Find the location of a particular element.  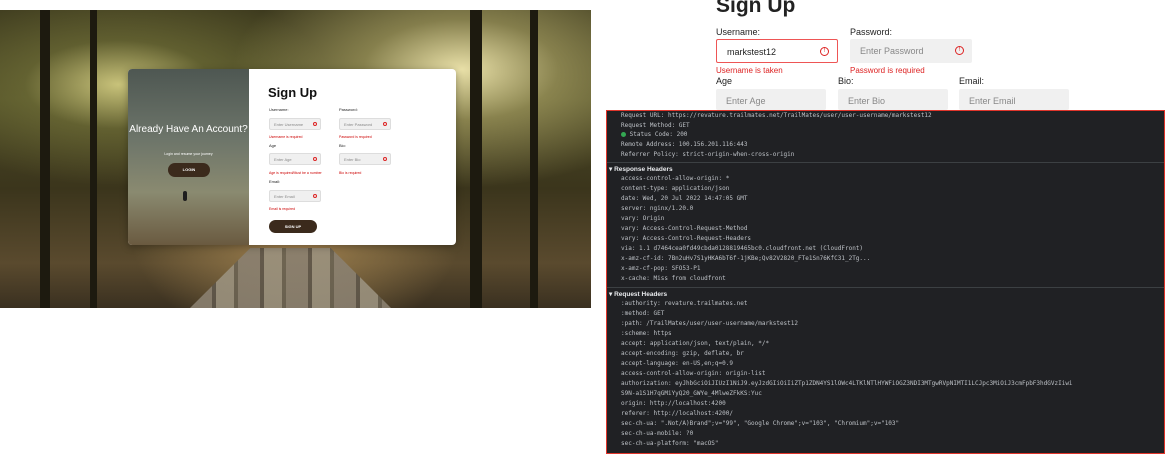

zoom-age-label: Age is located at coordinates (724, 81).